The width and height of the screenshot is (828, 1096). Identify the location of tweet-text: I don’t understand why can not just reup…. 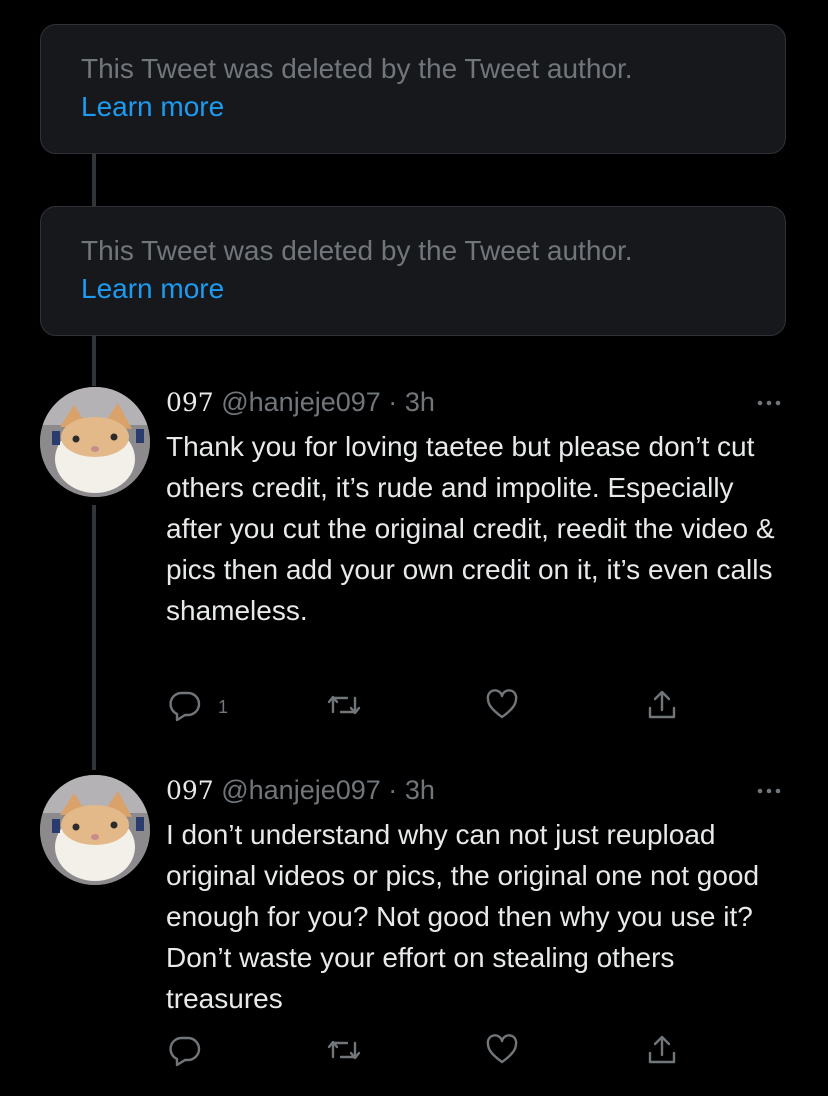
(463, 916).